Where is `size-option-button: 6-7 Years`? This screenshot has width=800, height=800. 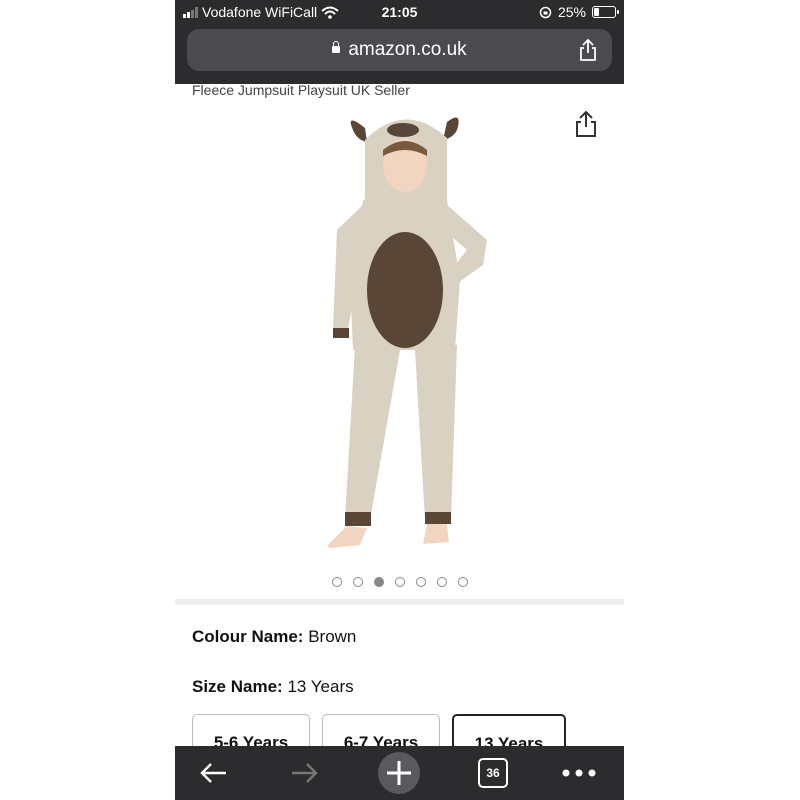
size-option-button: 6-7 Years is located at coordinates (381, 730).